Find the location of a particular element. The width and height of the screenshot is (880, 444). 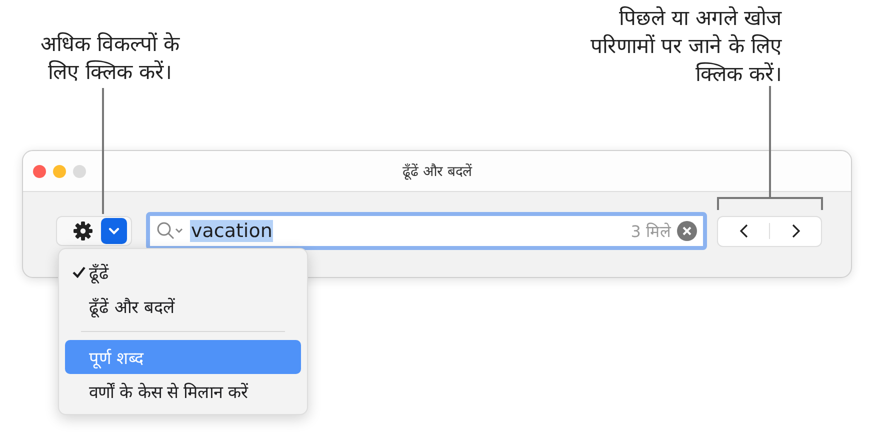

chevron-left-icon is located at coordinates (743, 231).